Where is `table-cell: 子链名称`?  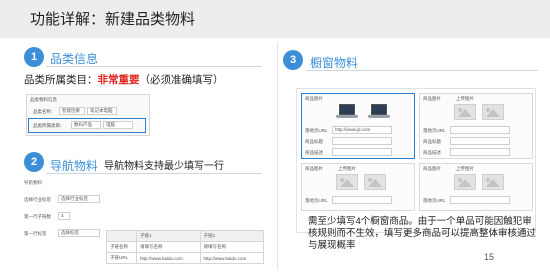 table-cell: 子链名称 is located at coordinates (121, 247).